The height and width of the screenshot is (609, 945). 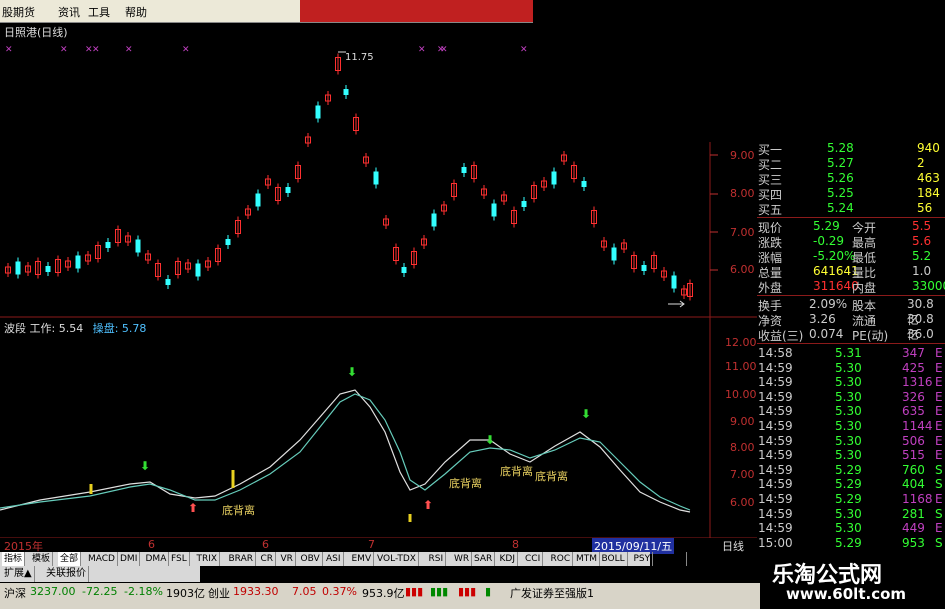 What do you see at coordinates (340, 443) in the screenshot?
I see `indicator-markers: ⬇ ⬇ ⬇ ⬇ ⬆ ⬆` at bounding box center [340, 443].